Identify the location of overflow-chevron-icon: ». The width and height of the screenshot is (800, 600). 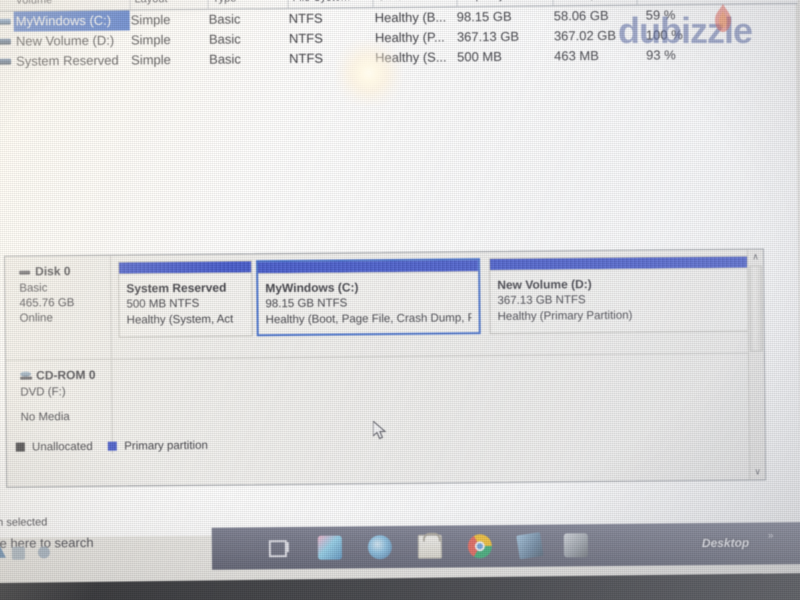
(771, 535).